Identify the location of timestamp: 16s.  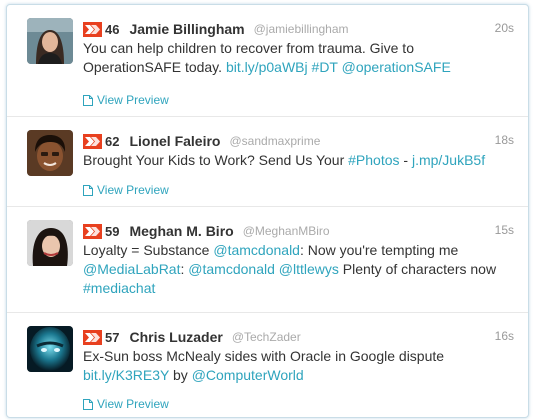
(504, 336).